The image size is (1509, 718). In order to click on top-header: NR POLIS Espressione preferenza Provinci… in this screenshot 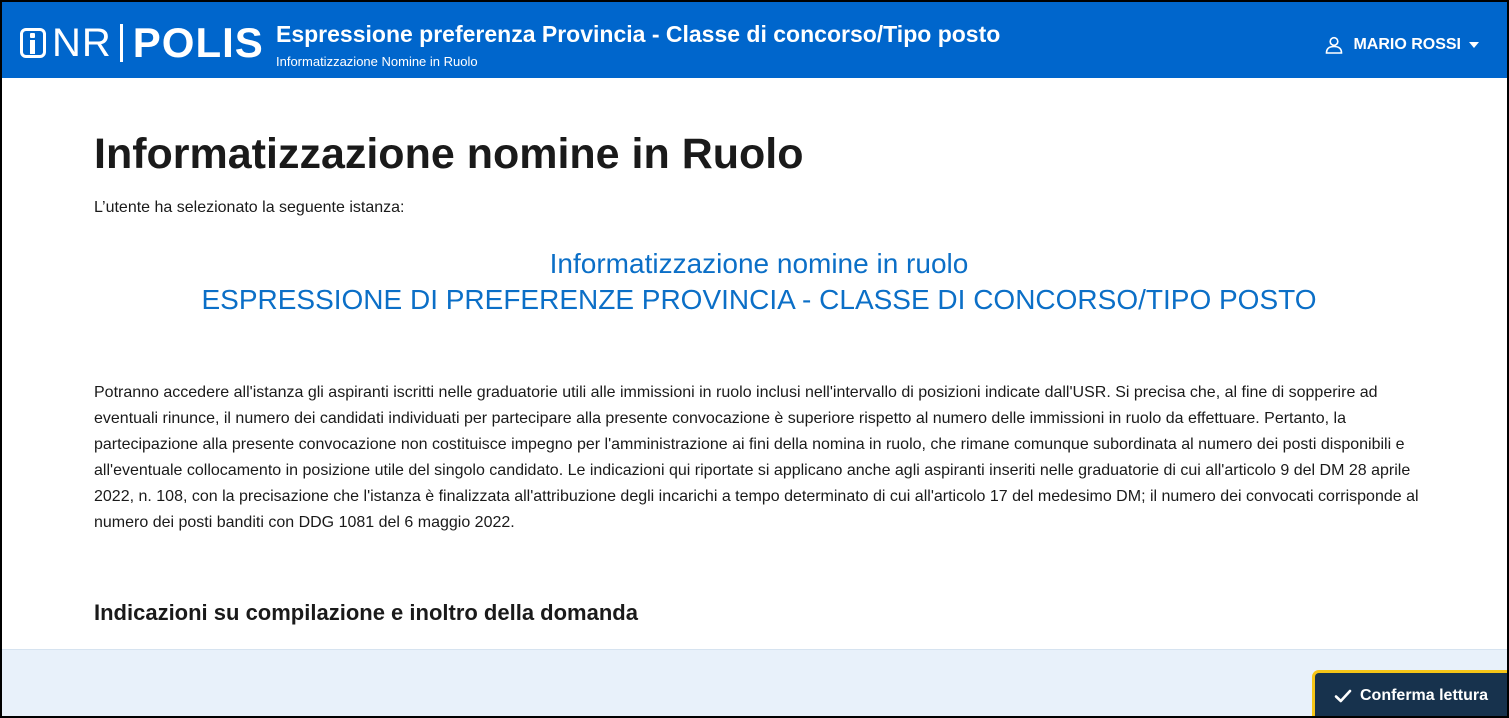, I will do `click(754, 40)`.